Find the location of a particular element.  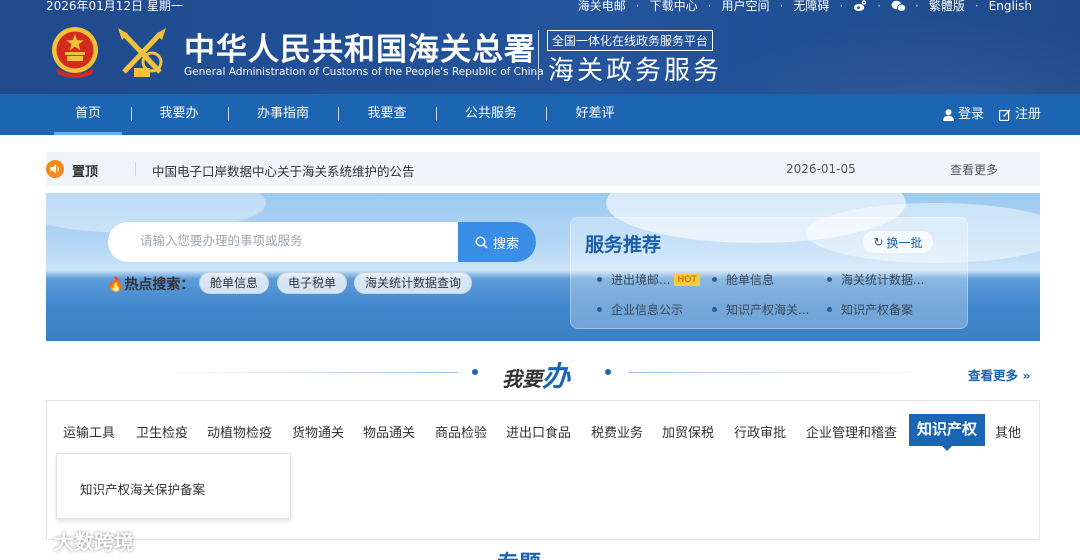

watermark-logo-icon is located at coordinates (28, 540).